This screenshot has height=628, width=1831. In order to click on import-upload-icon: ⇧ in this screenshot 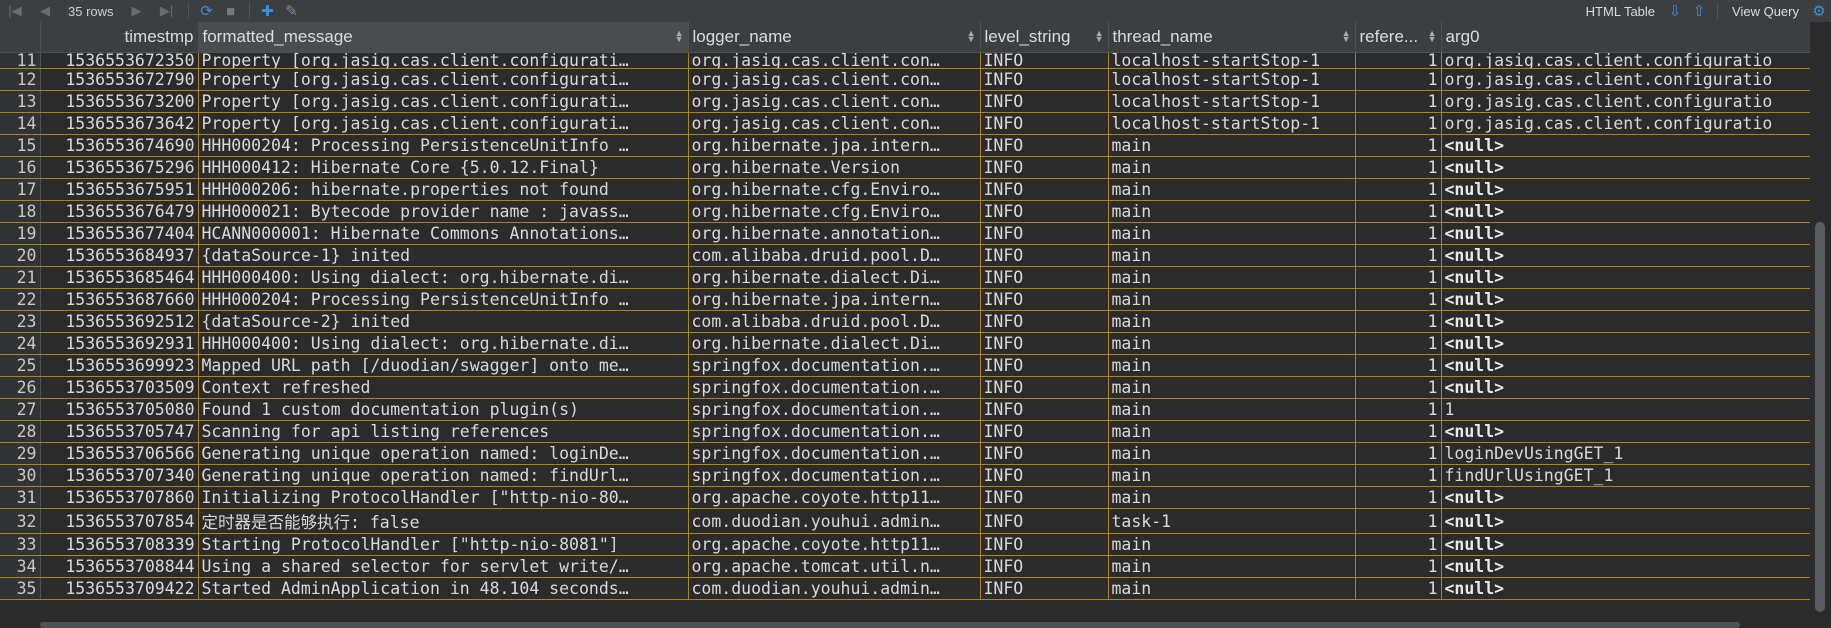, I will do `click(1699, 11)`.